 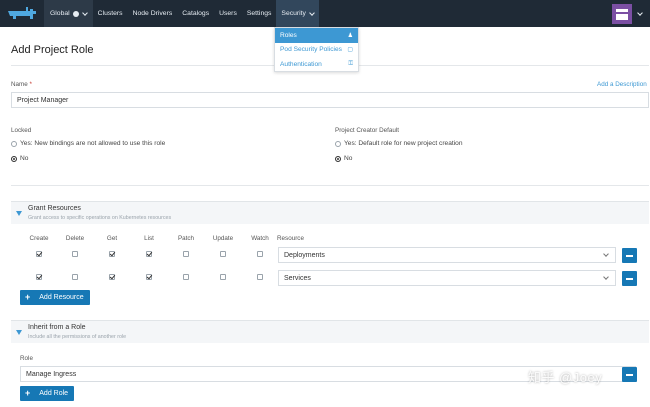 What do you see at coordinates (288, 35) in the screenshot?
I see `menu-item-label: Roles` at bounding box center [288, 35].